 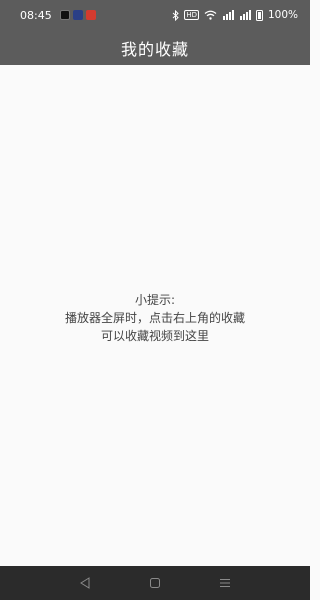 I want to click on tip-line-3: 可以收藏视频到这里, so click(x=154, y=336).